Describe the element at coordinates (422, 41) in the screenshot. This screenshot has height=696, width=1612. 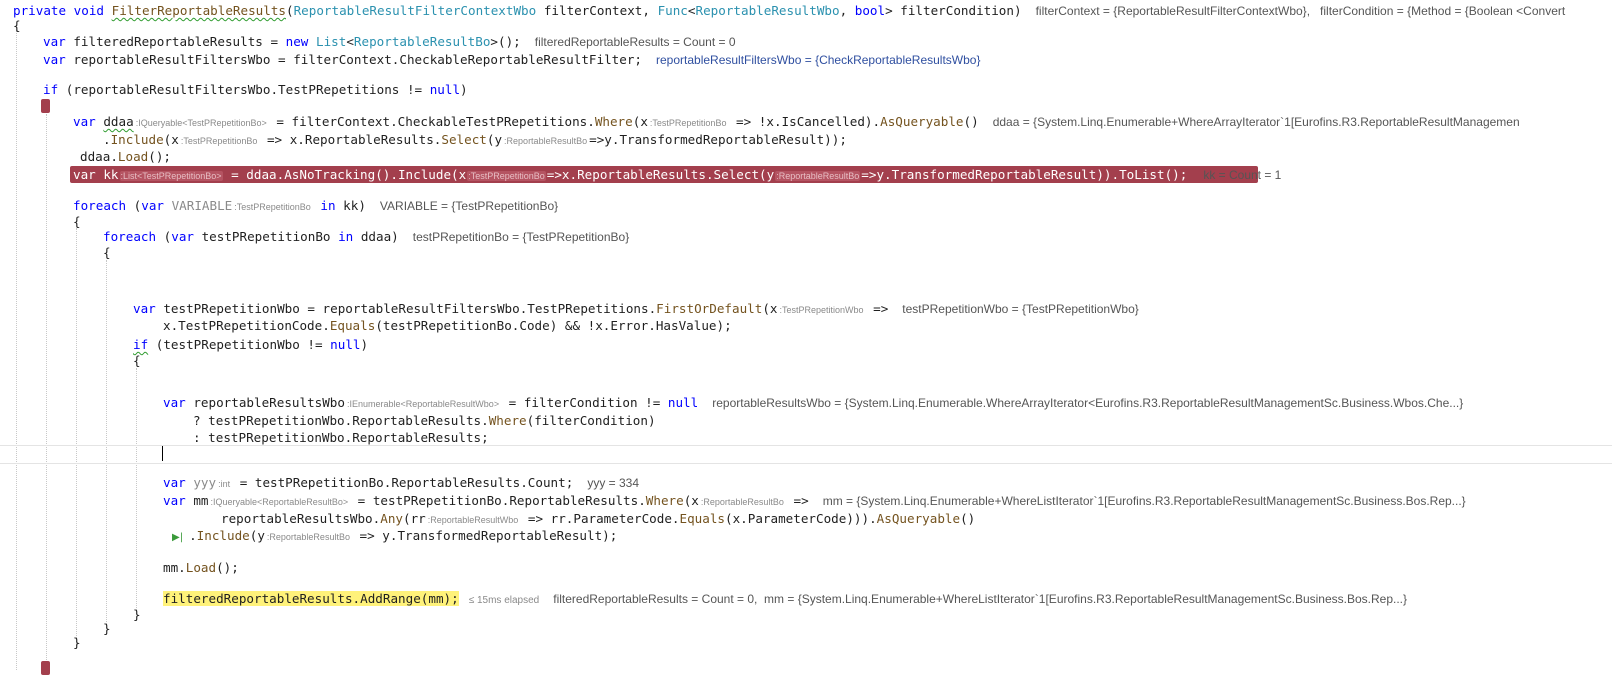
I see `type-name: ReportableResultBo` at that location.